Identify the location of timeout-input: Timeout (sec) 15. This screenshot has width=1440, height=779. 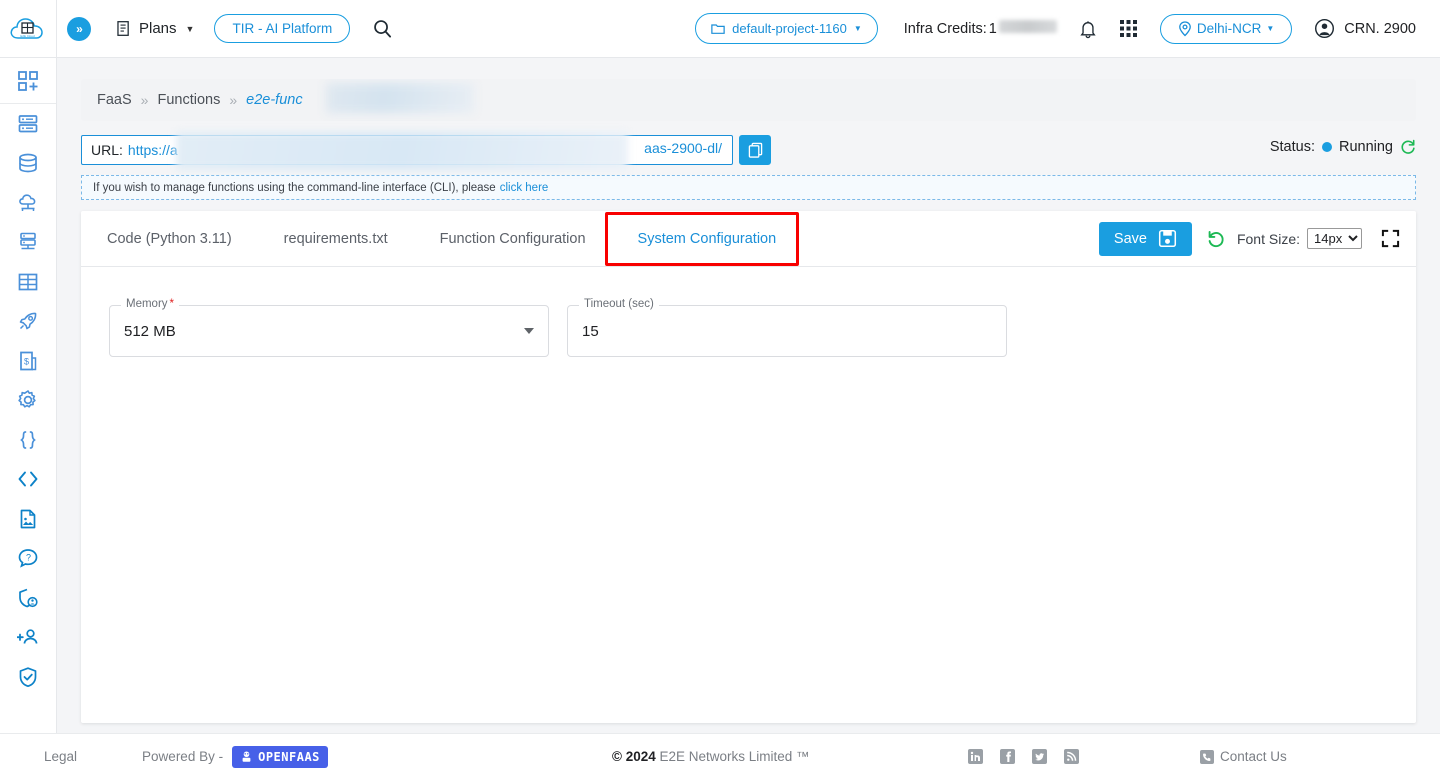
(787, 327).